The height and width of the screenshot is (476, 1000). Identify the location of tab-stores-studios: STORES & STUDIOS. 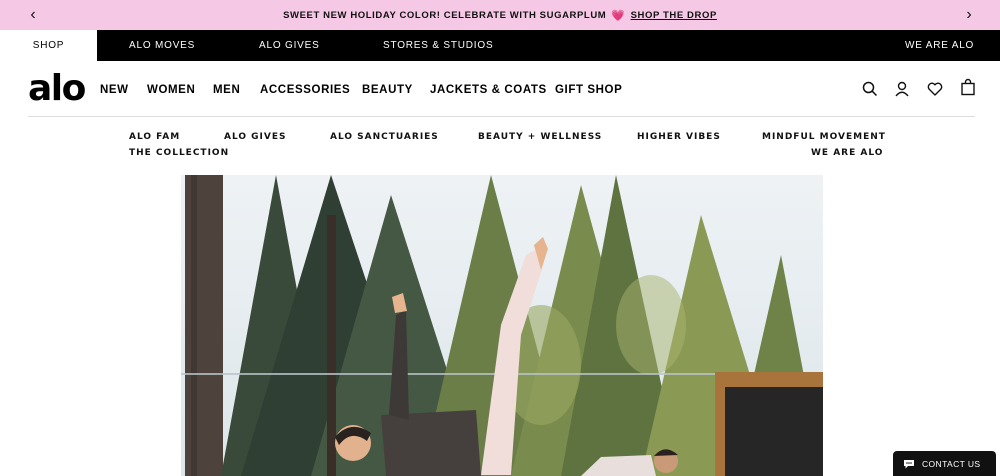
(438, 45).